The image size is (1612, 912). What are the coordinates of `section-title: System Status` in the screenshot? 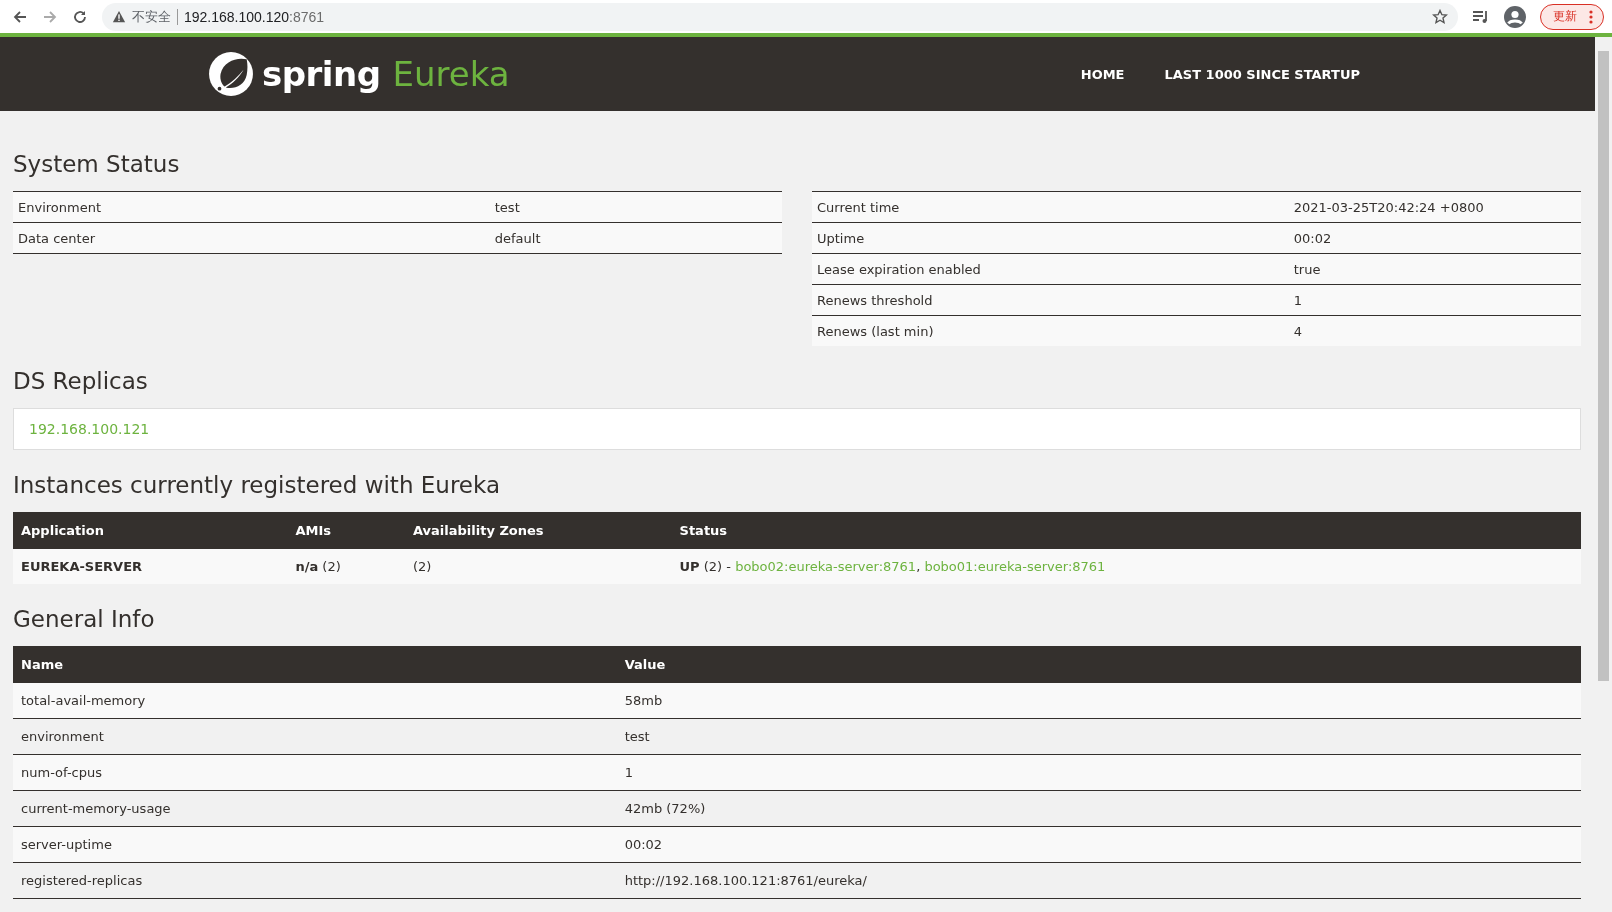 It's located at (97, 164).